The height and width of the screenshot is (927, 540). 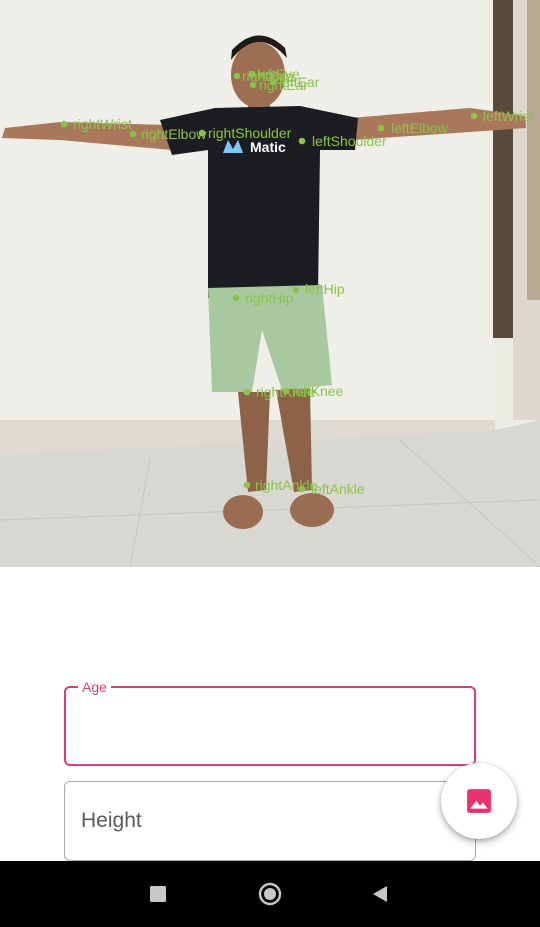 I want to click on keypoint-left-shoulder, so click(x=302, y=141).